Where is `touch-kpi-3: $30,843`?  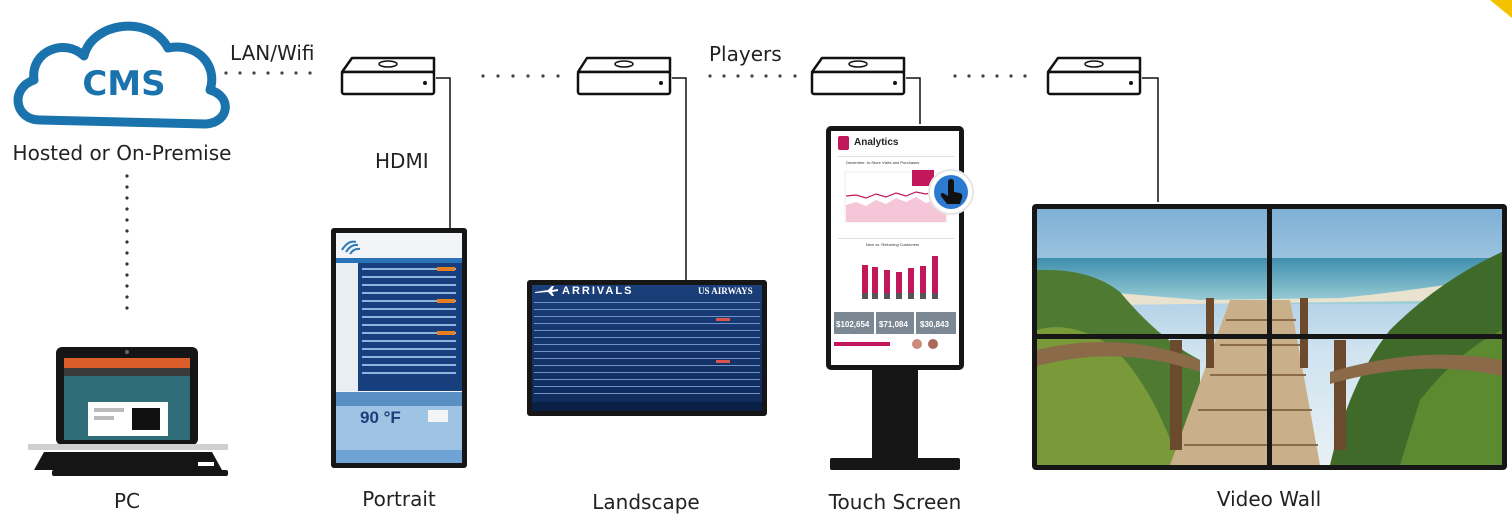 touch-kpi-3: $30,843 is located at coordinates (934, 324).